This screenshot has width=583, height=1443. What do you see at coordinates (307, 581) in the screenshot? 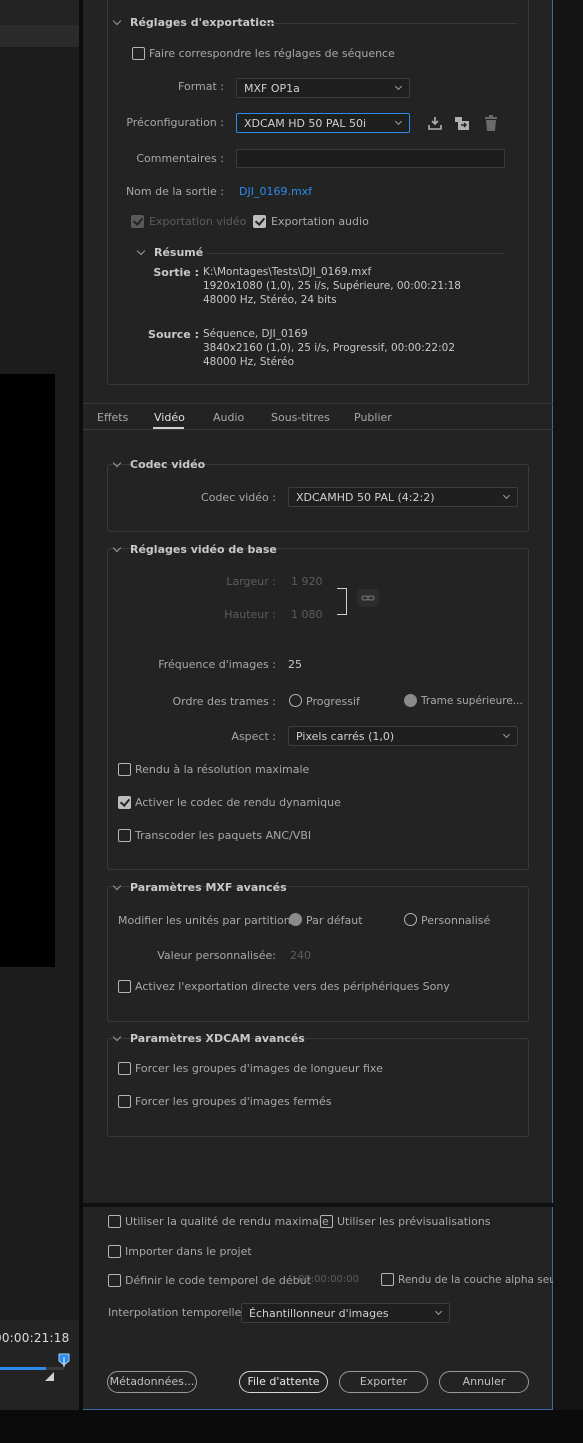
I see `width-value: 1 920` at bounding box center [307, 581].